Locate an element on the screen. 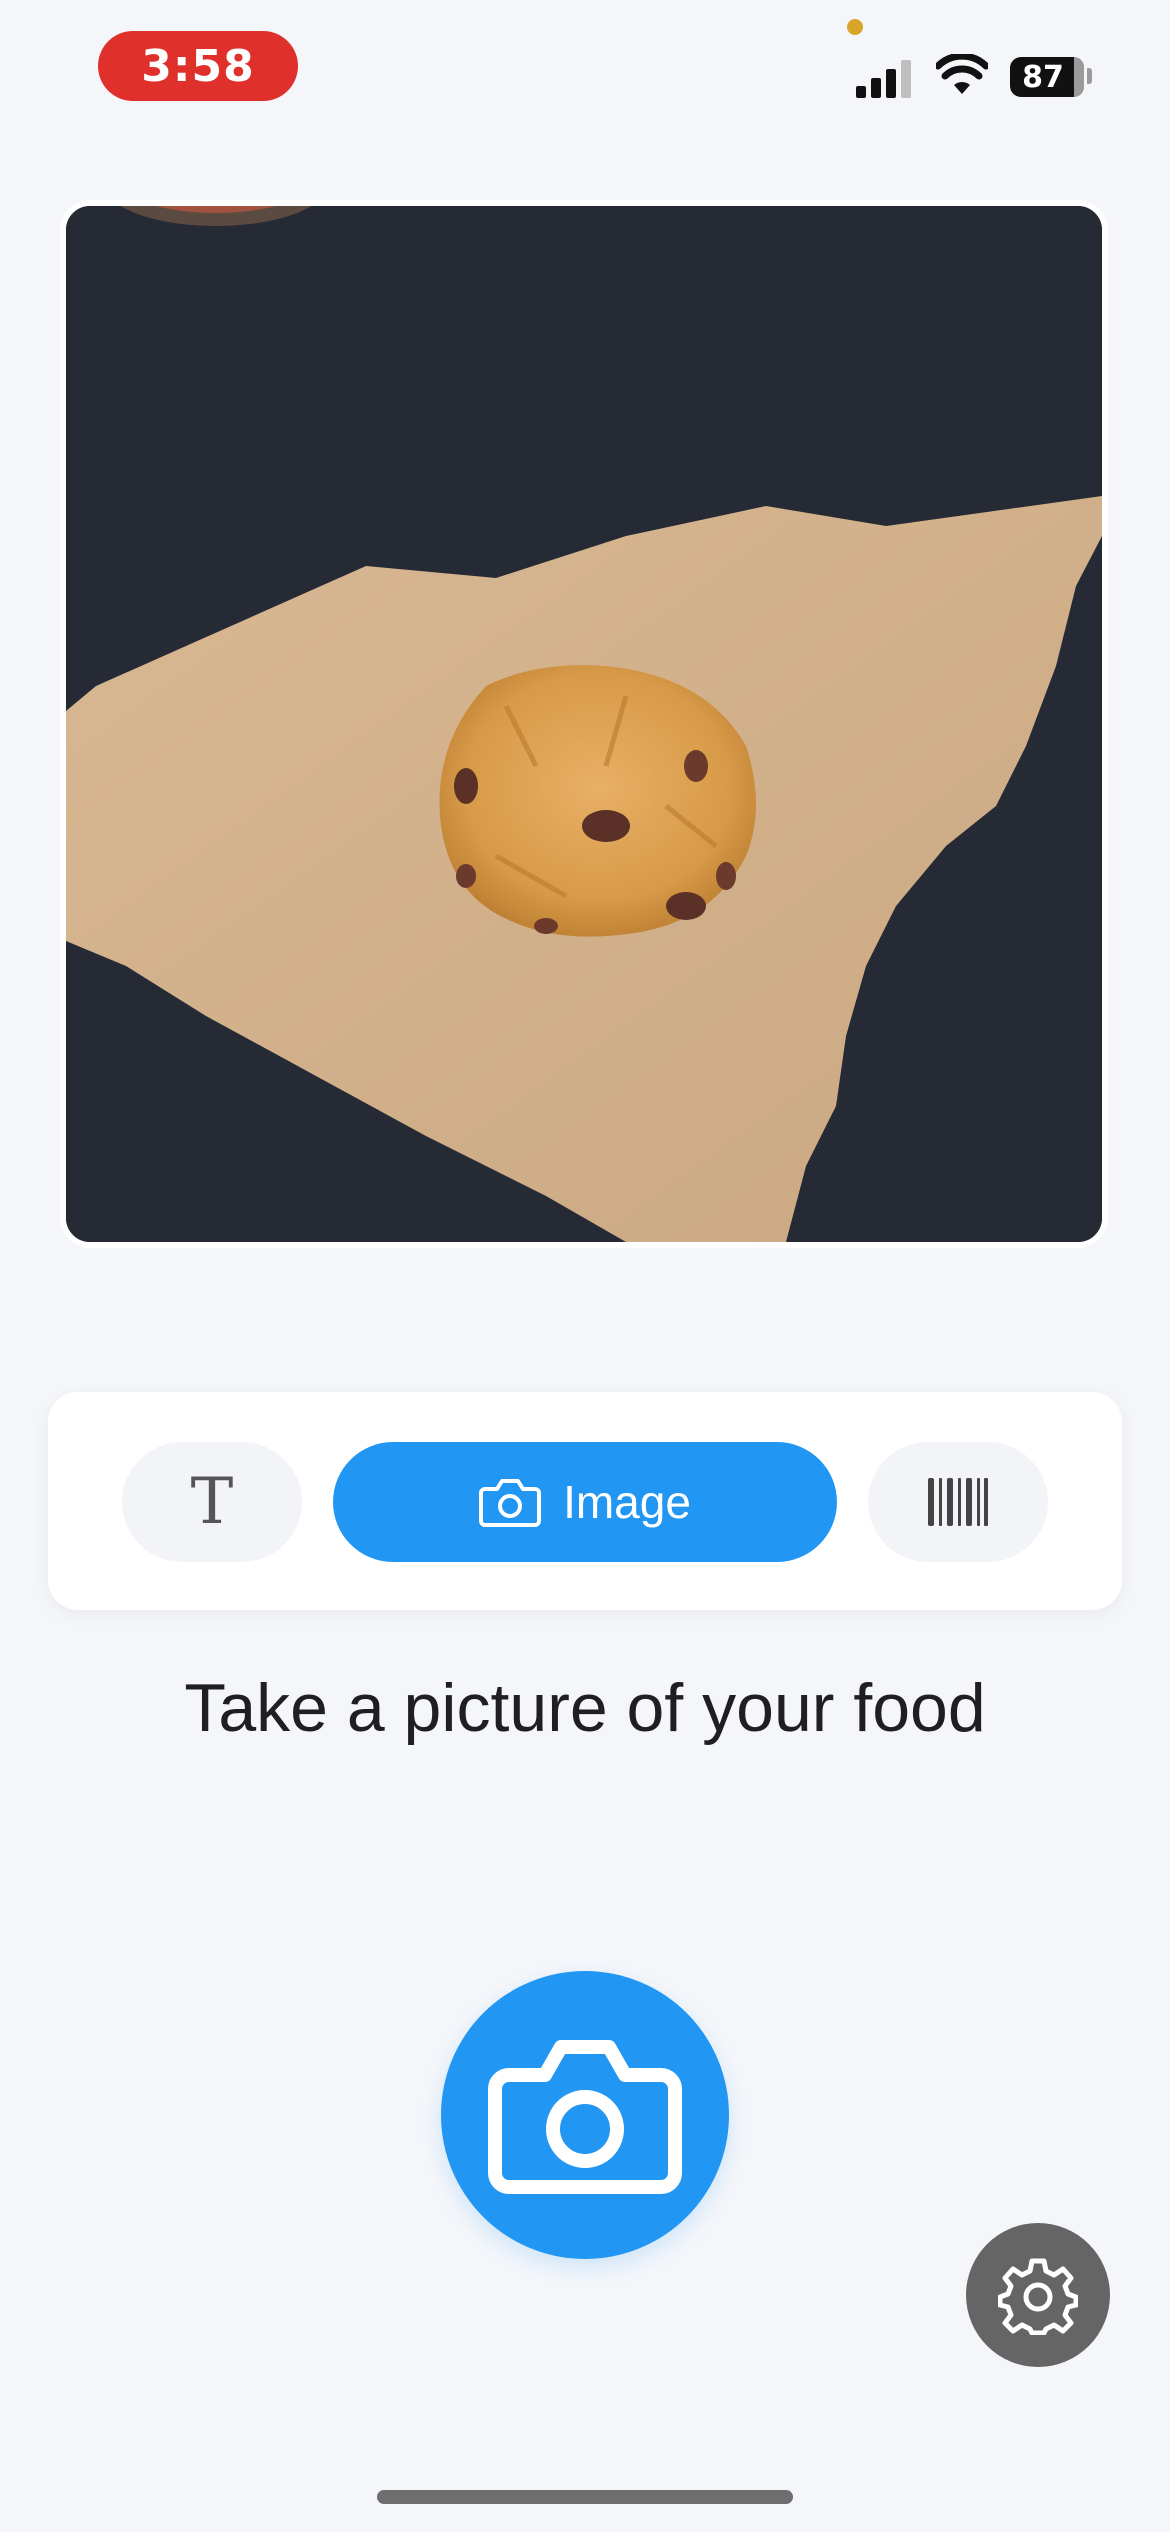  text-mode-button: T is located at coordinates (212, 1502).